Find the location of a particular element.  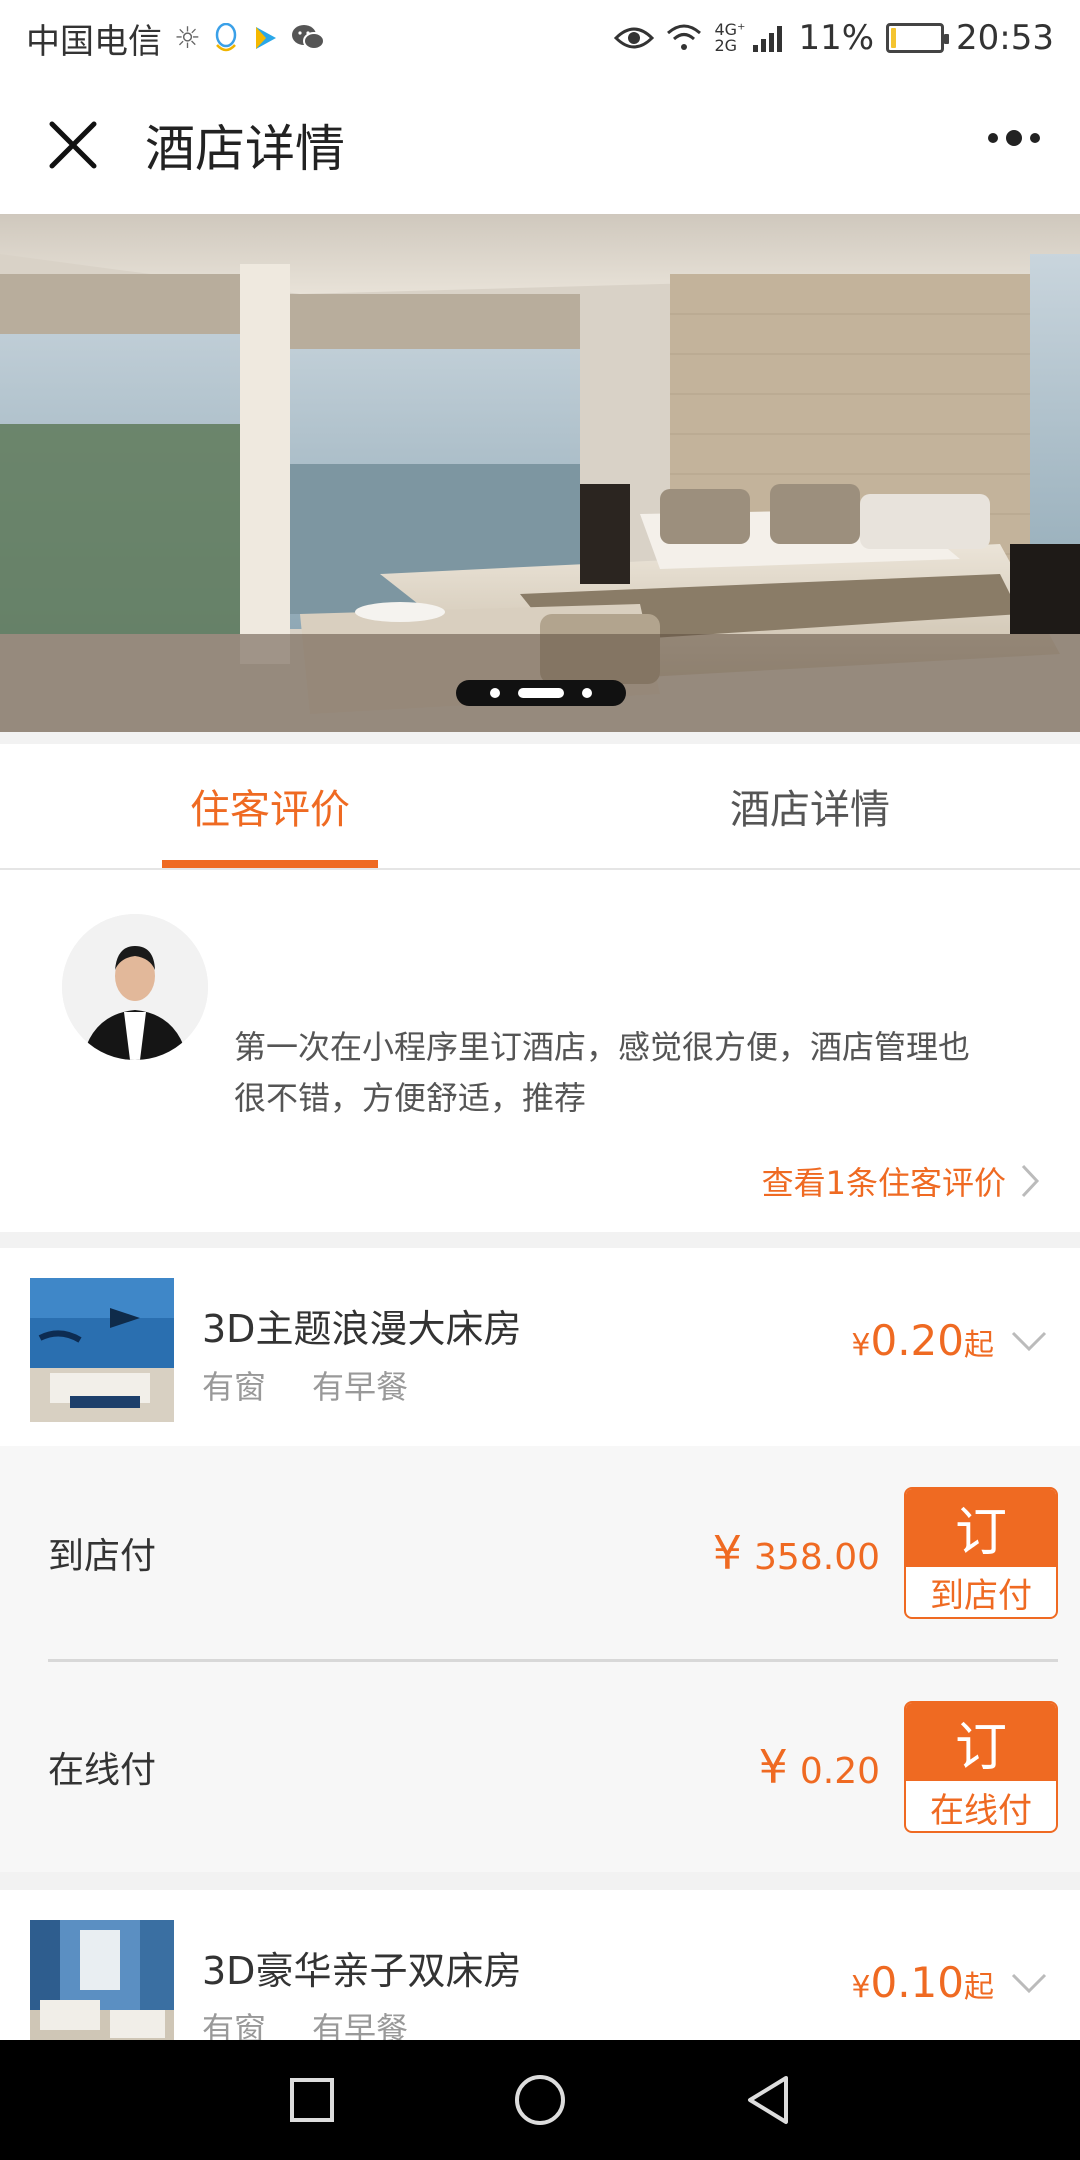

reviewer-photo is located at coordinates (135, 987).